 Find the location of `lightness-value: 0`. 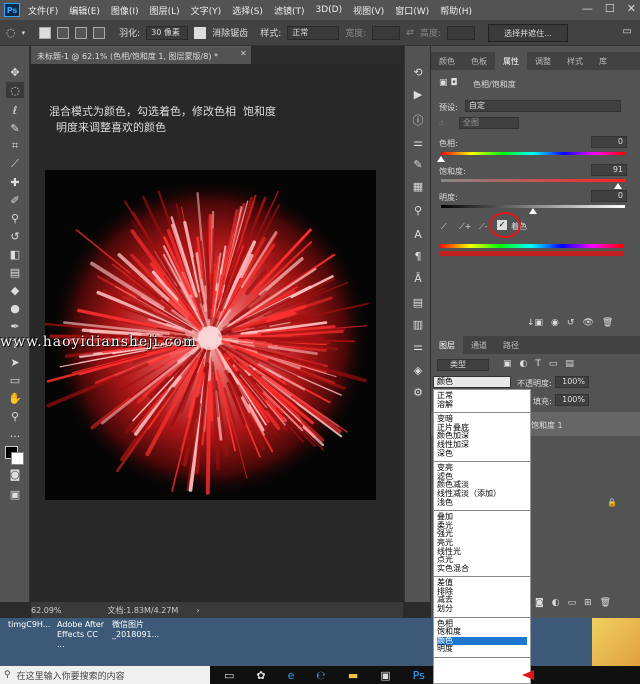

lightness-value: 0 is located at coordinates (609, 196).